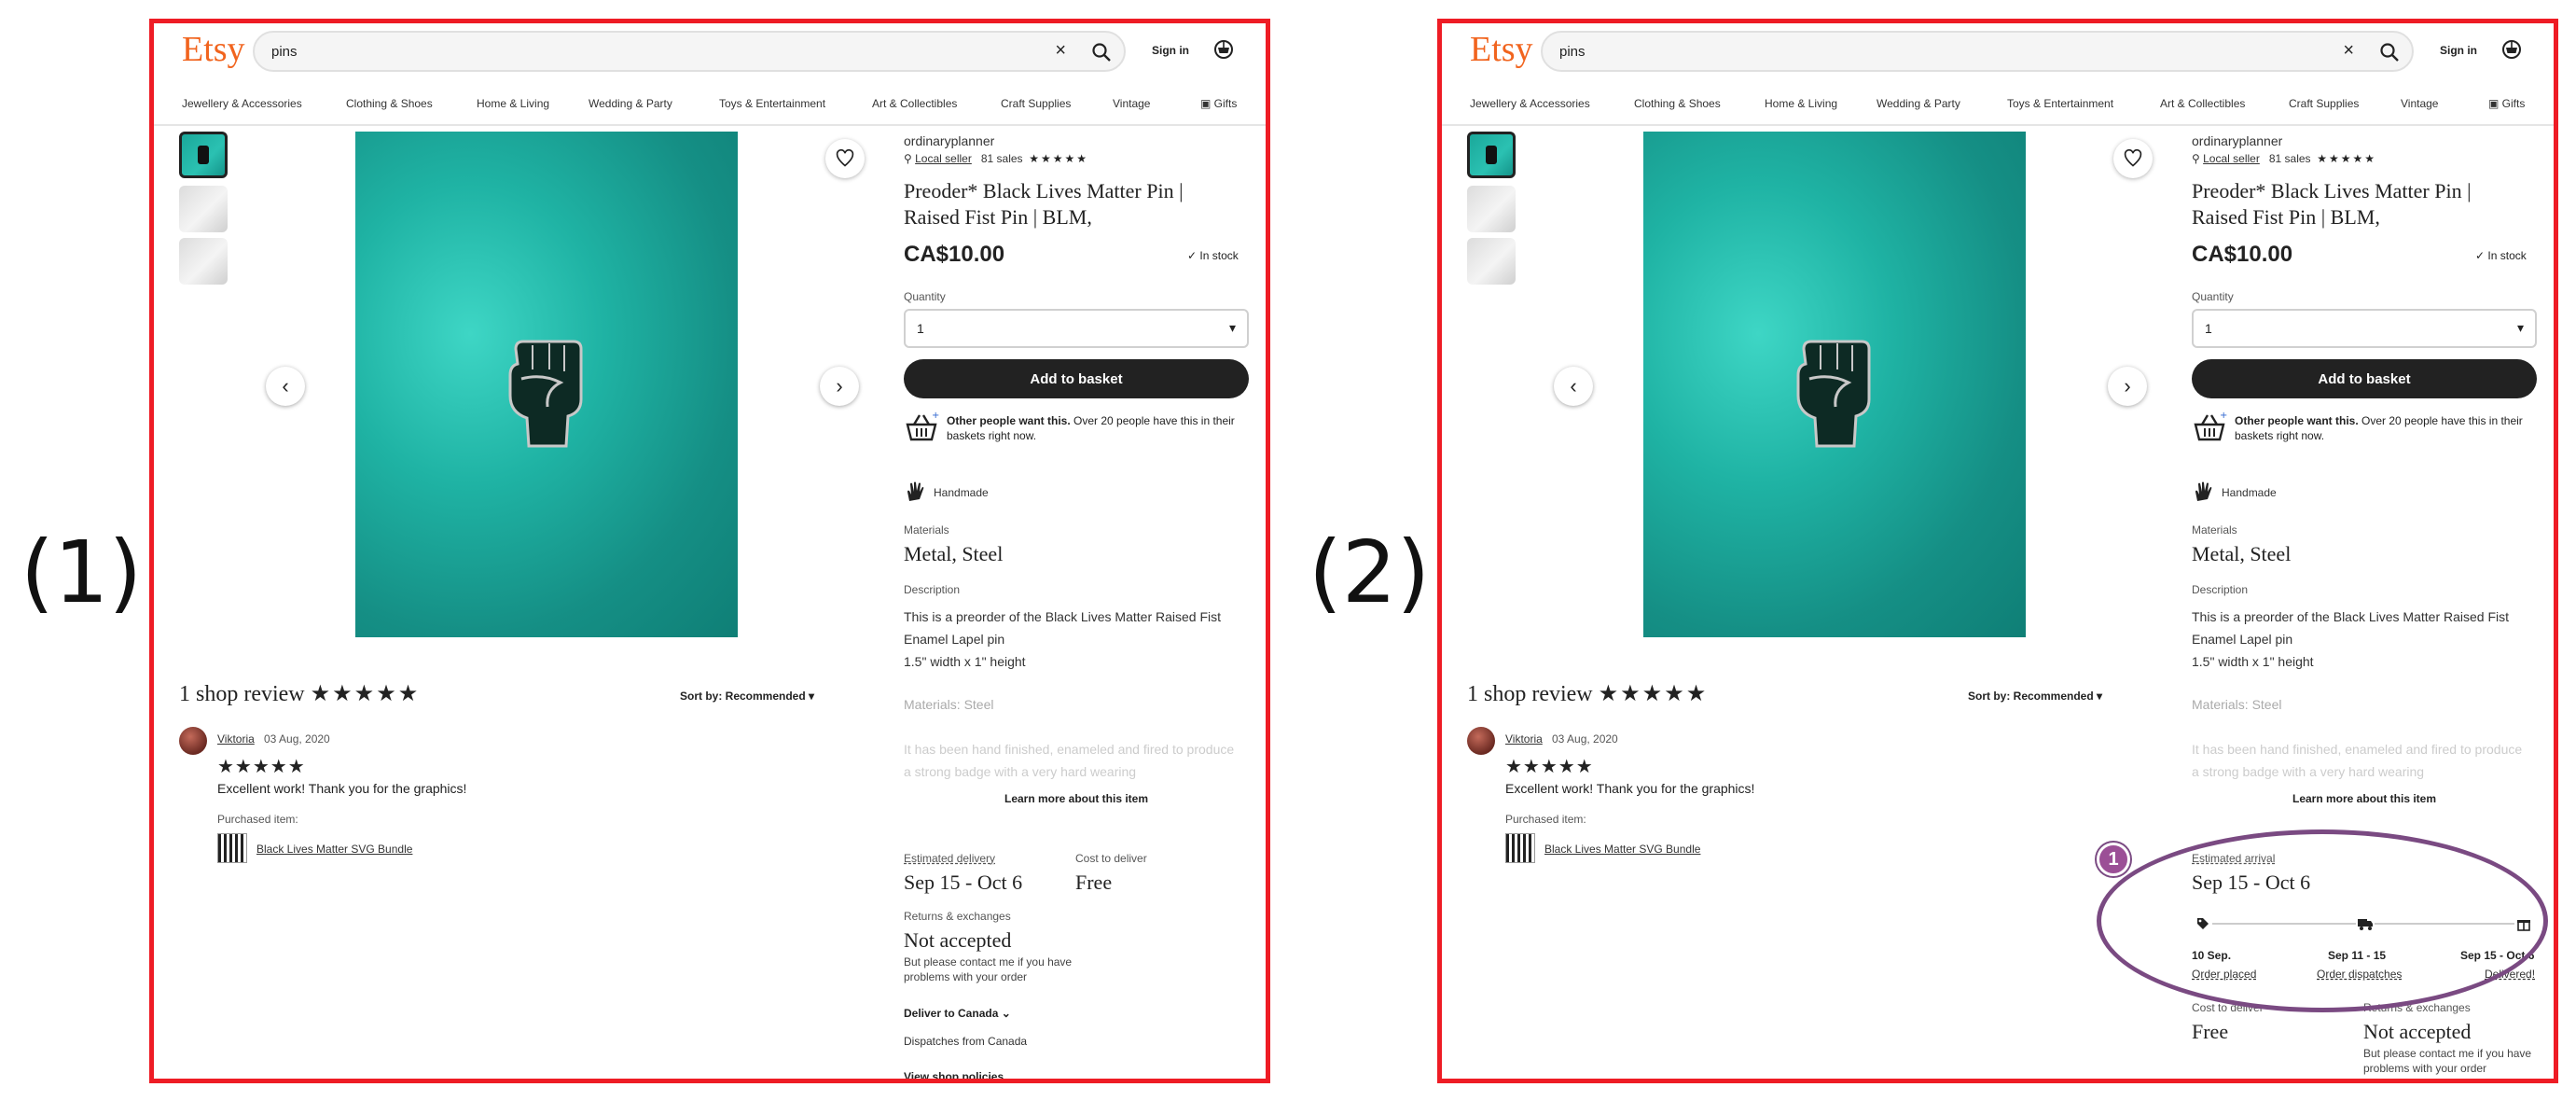 Image resolution: width=2576 pixels, height=1101 pixels. What do you see at coordinates (954, 255) in the screenshot?
I see `product-price: CA$10.00` at bounding box center [954, 255].